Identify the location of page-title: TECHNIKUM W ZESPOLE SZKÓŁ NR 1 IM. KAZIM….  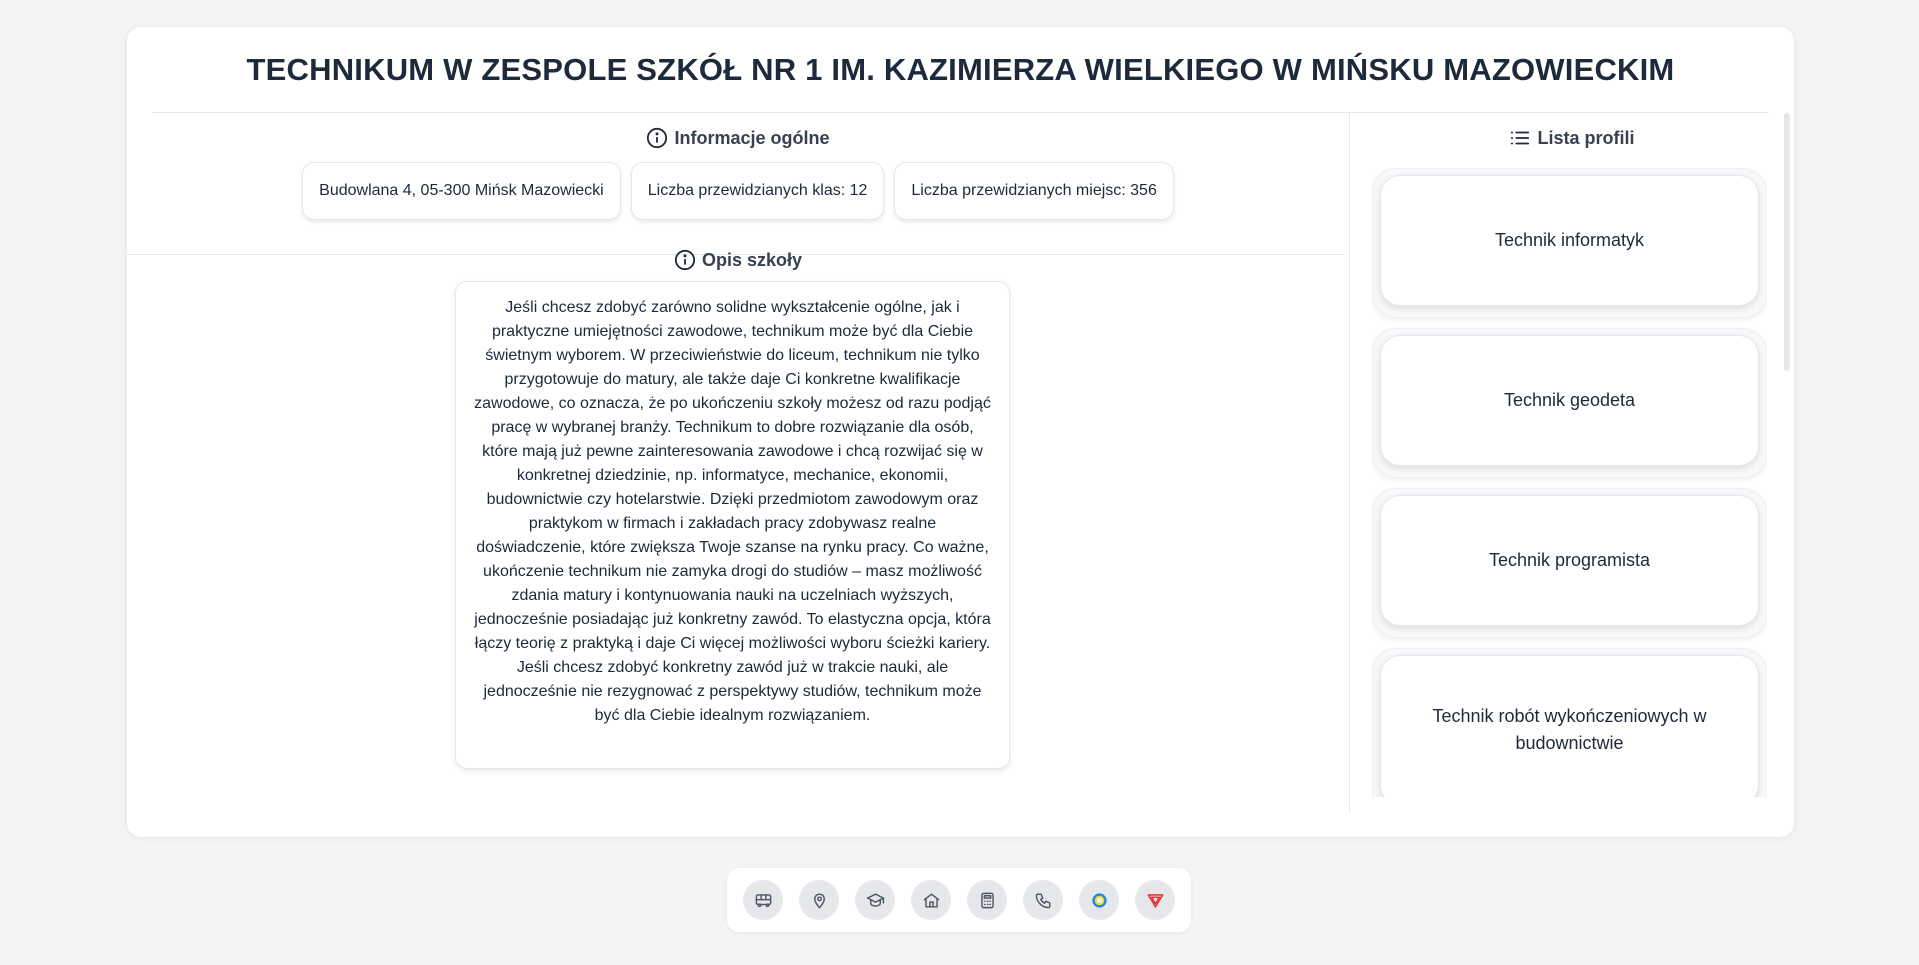
(960, 70).